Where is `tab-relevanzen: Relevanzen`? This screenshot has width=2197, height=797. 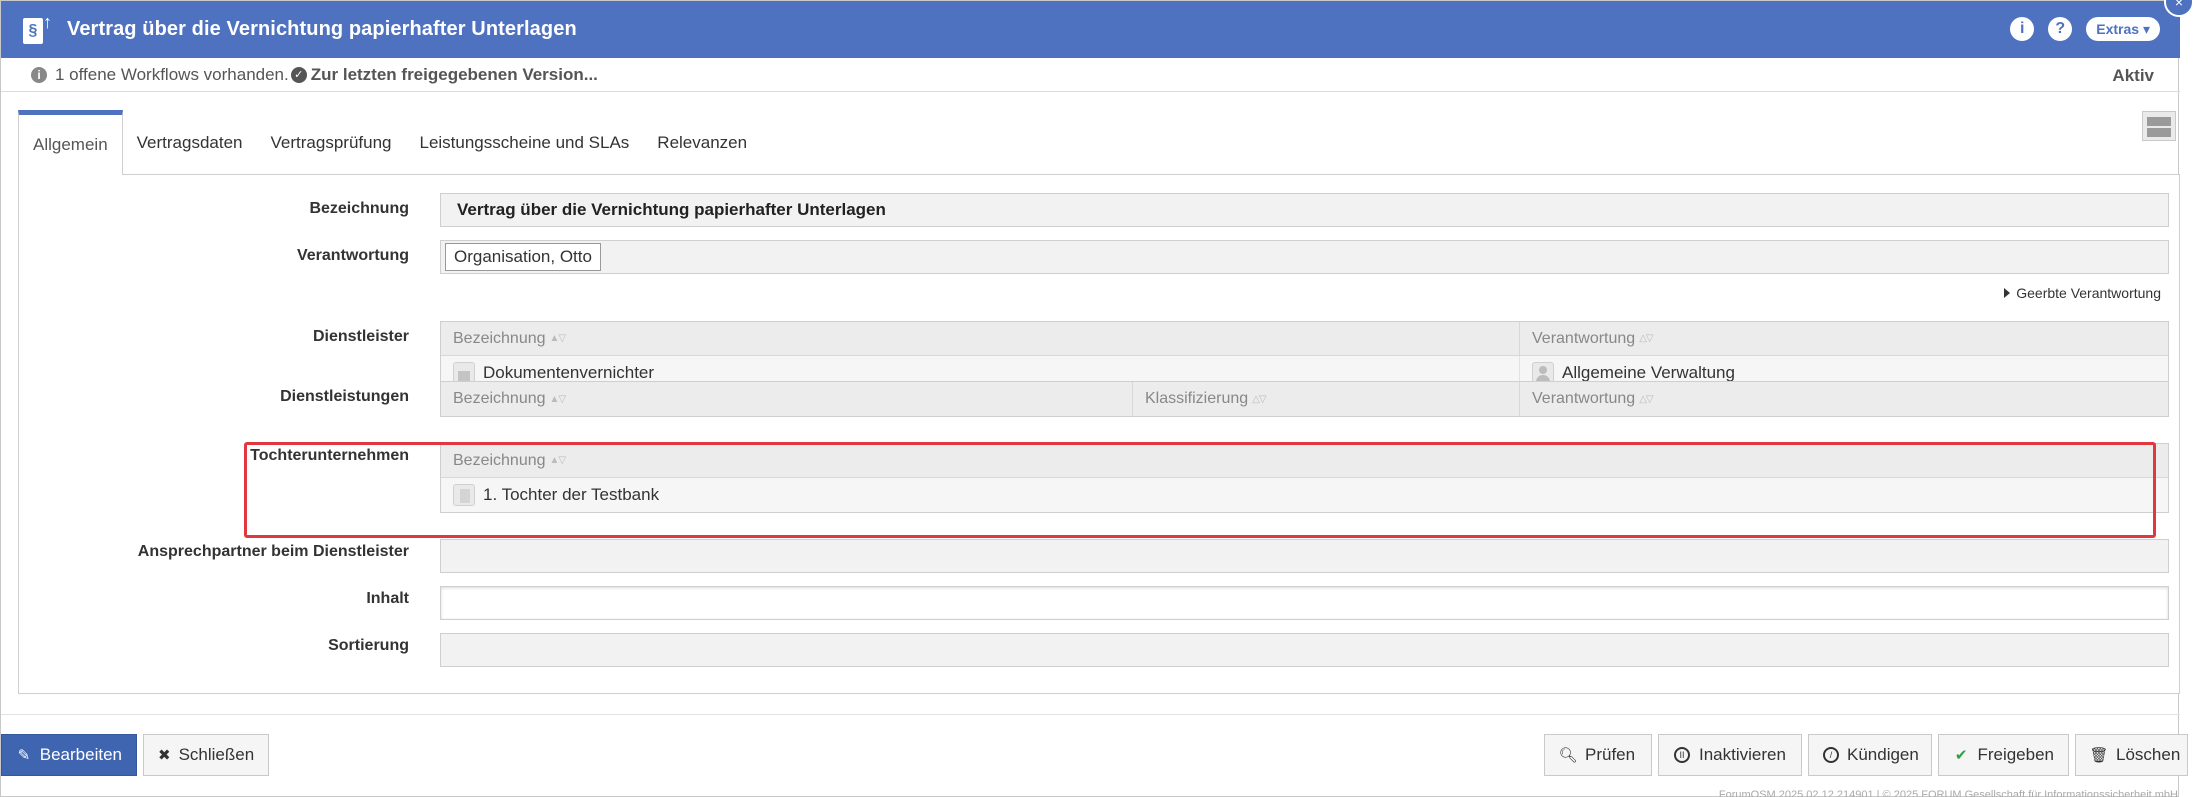 tab-relevanzen: Relevanzen is located at coordinates (702, 143).